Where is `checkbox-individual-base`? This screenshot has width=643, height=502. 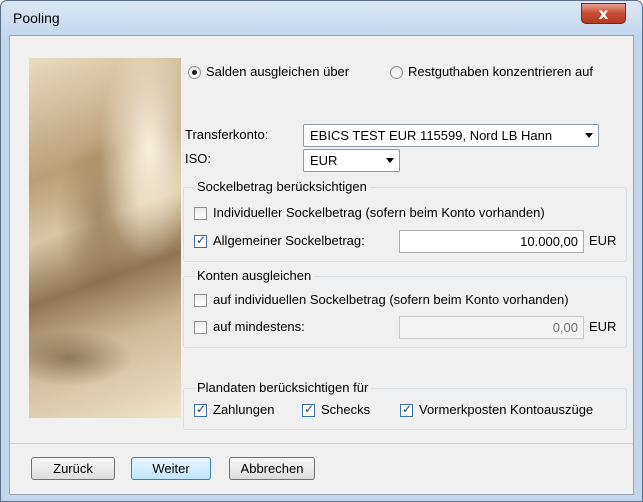 checkbox-individual-base is located at coordinates (200, 213).